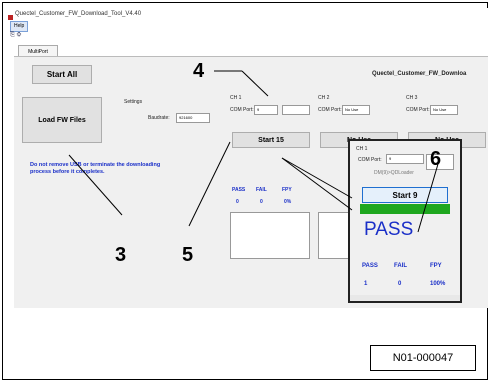 This screenshot has width=490, height=382. Describe the element at coordinates (370, 266) in the screenshot. I see `popup-pass-header: PASS` at that location.